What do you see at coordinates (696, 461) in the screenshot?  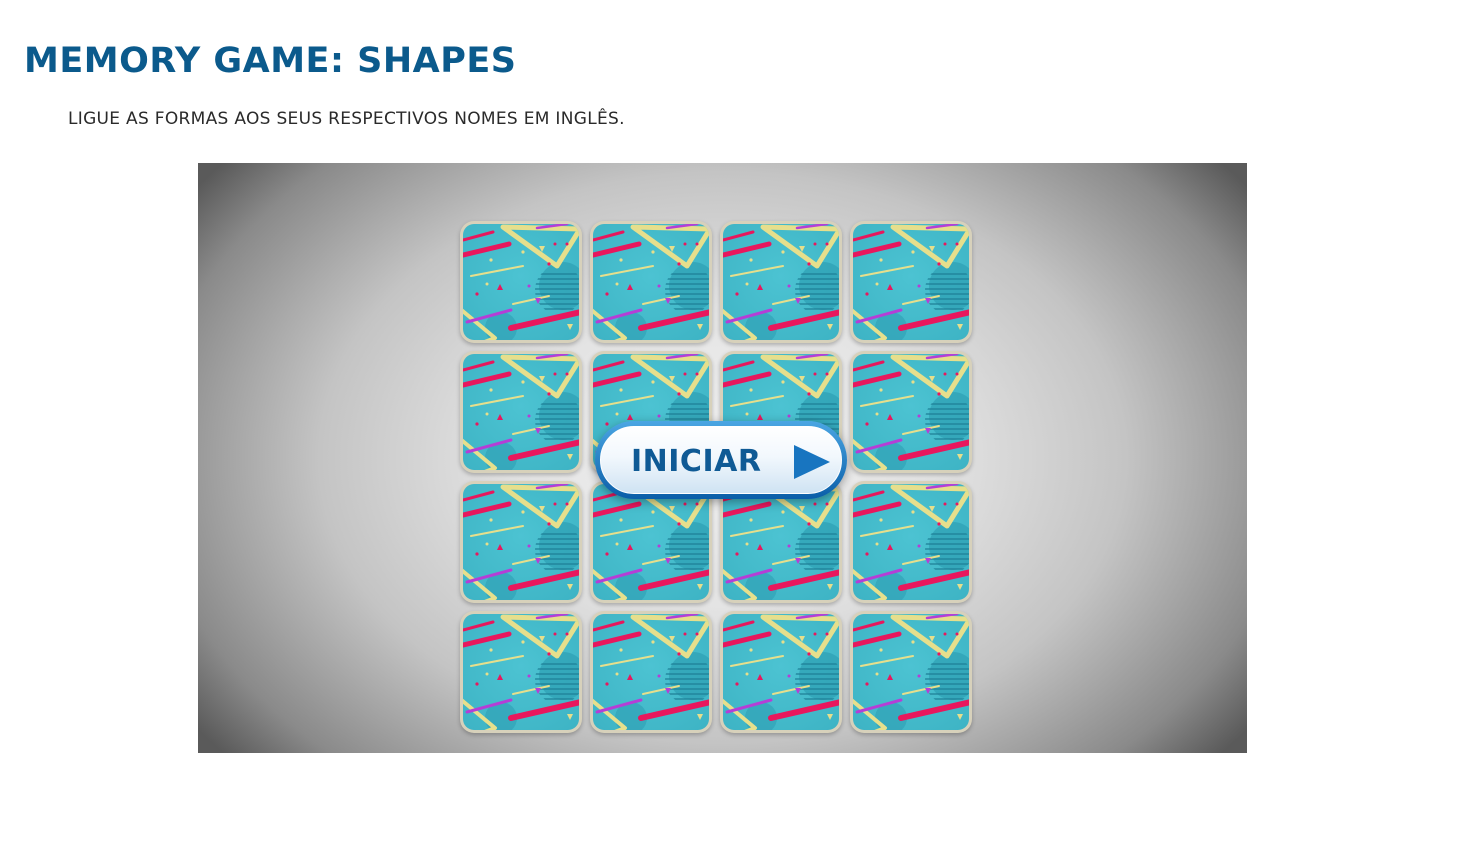 I see `start-button-label: INICIAR` at bounding box center [696, 461].